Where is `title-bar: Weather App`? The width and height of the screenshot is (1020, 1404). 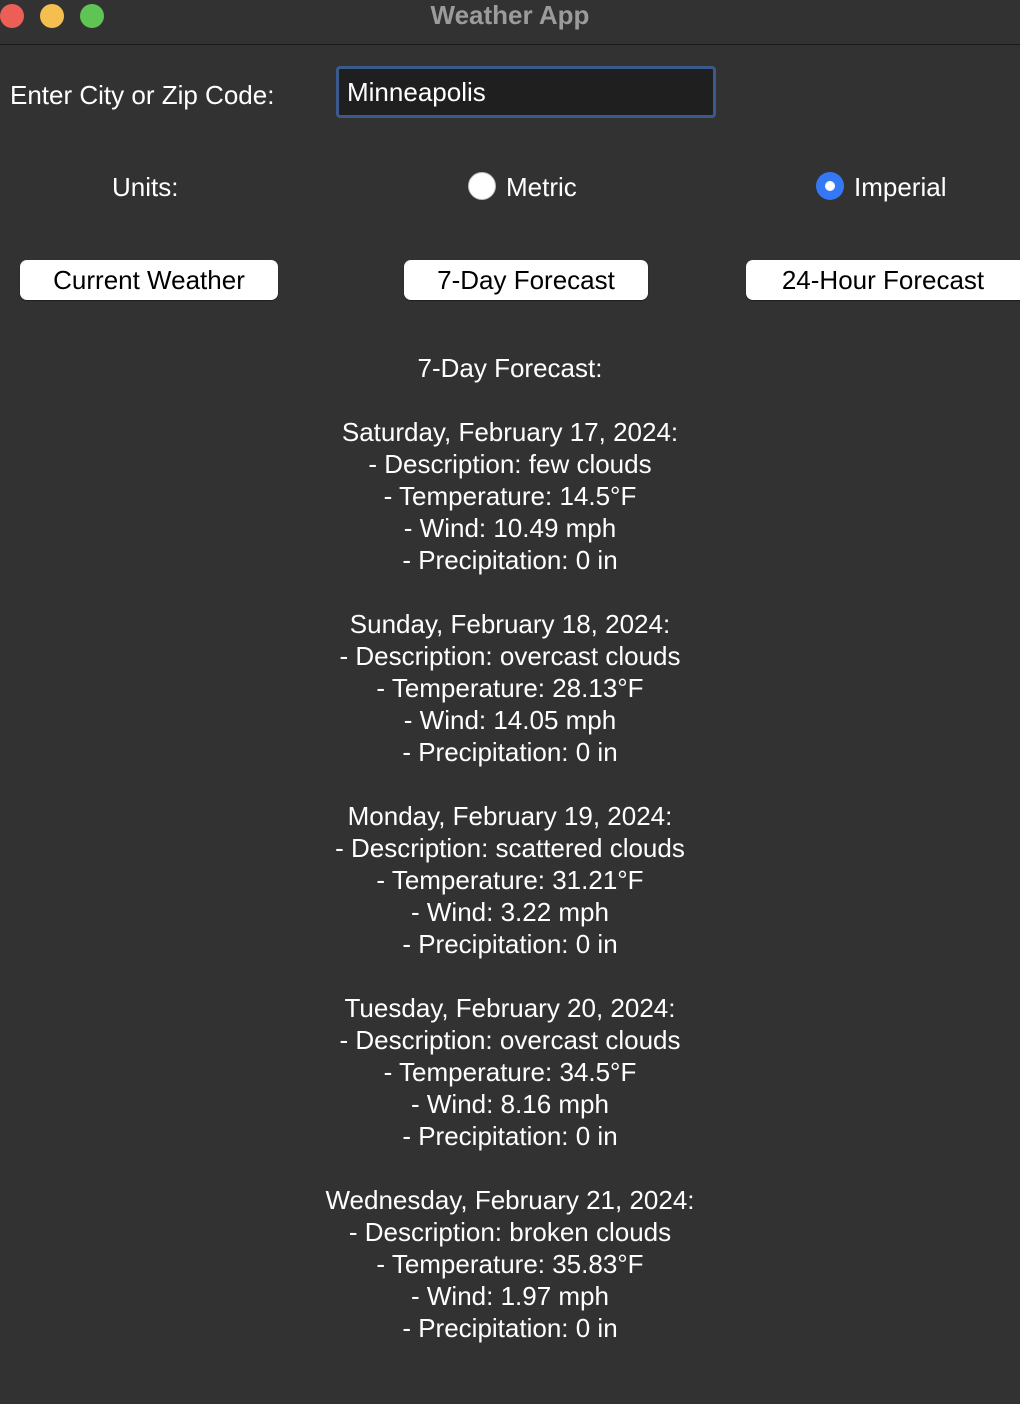 title-bar: Weather App is located at coordinates (510, 22).